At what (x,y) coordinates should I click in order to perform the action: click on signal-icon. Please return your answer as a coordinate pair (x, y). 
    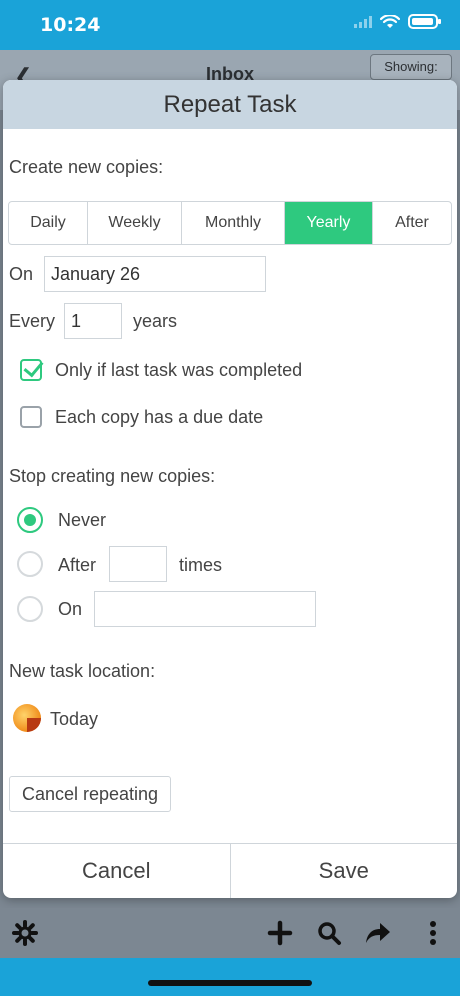
    Looking at the image, I should click on (363, 21).